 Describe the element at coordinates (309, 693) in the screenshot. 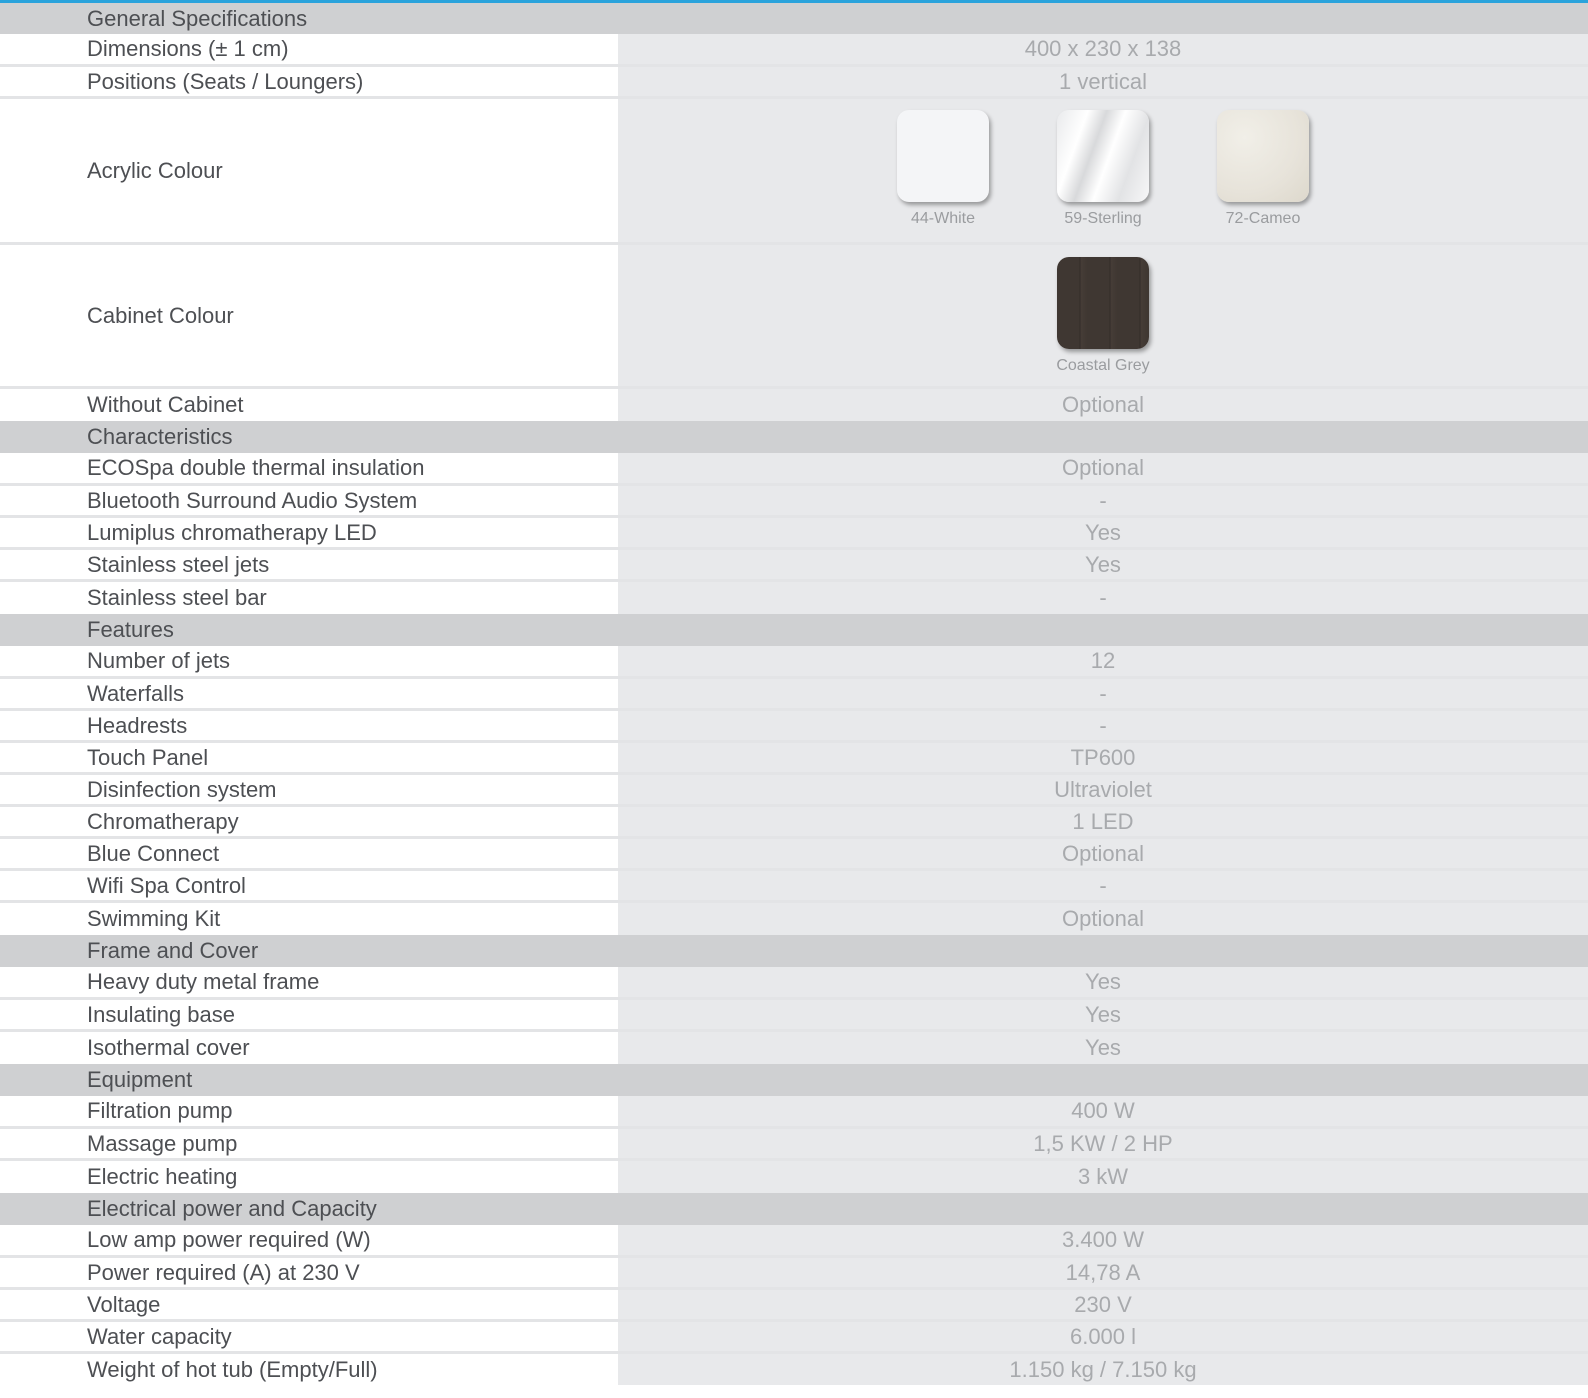

I see `spec-label: Waterfalls` at that location.